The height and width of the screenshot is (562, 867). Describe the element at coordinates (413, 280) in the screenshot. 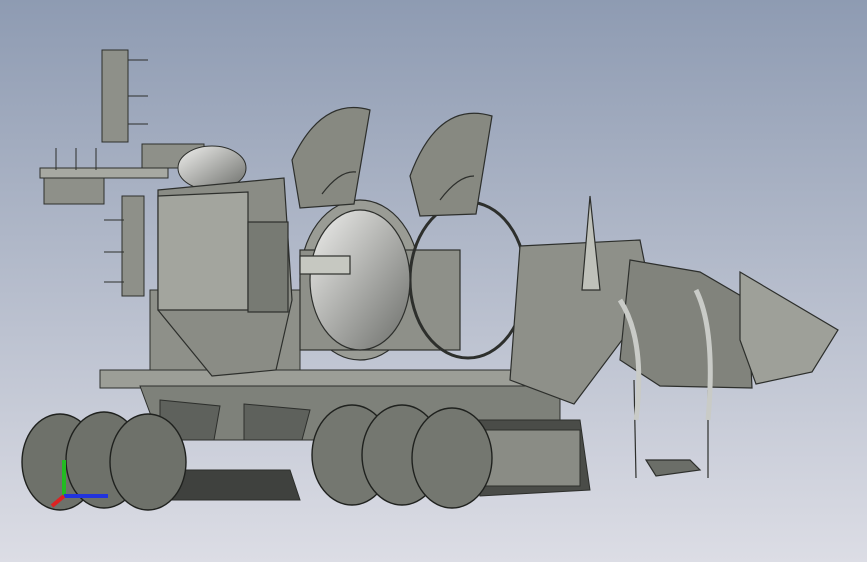

I see `drum-assembly` at that location.